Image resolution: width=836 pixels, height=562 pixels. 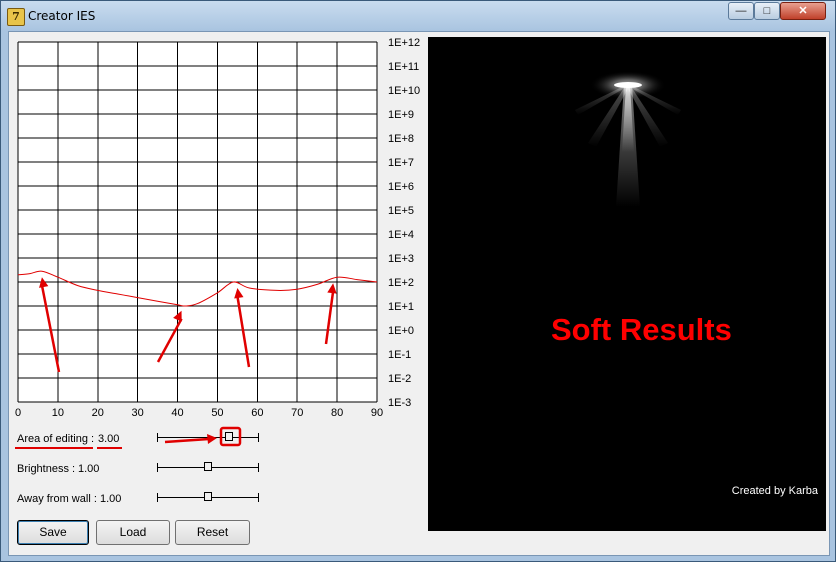 I want to click on x-tick-labels: 0 10 20 30 40 50 60 70 80 90, so click(x=199, y=413).